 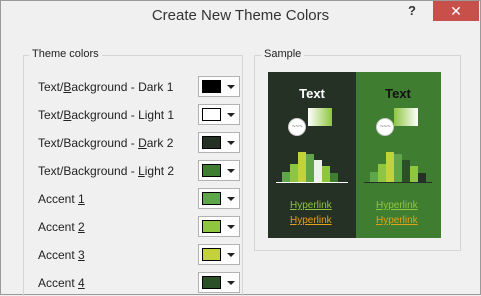 I want to click on close-button: ✕, so click(x=456, y=11).